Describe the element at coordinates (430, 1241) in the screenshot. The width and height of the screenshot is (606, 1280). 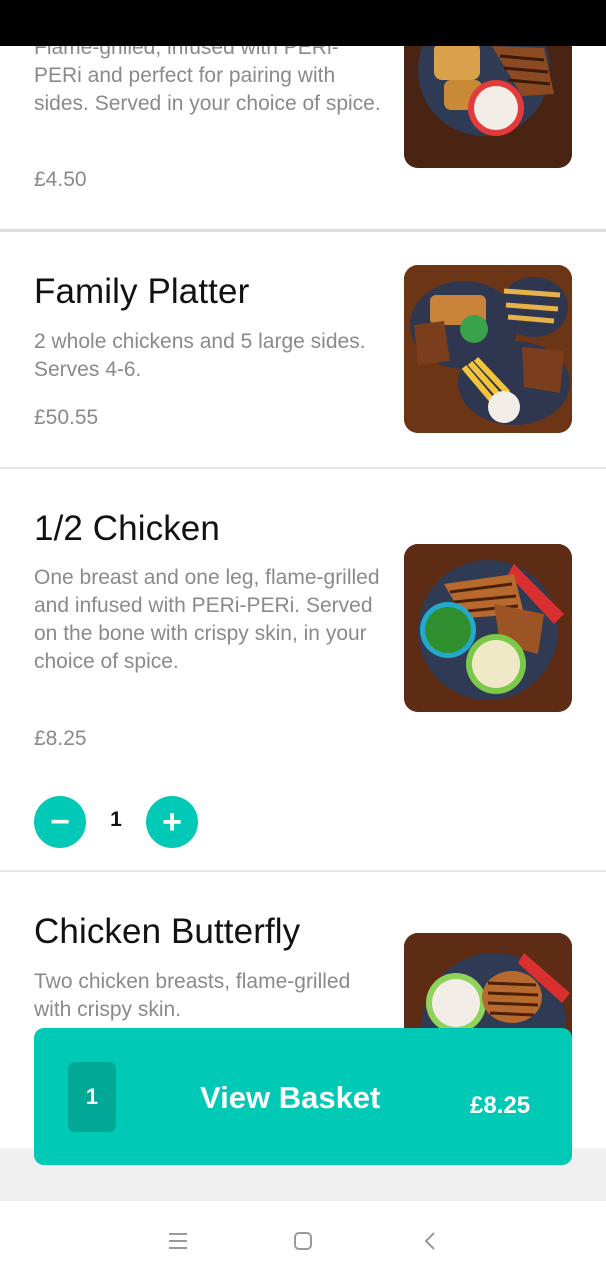
I see `back-chevron-icon` at that location.